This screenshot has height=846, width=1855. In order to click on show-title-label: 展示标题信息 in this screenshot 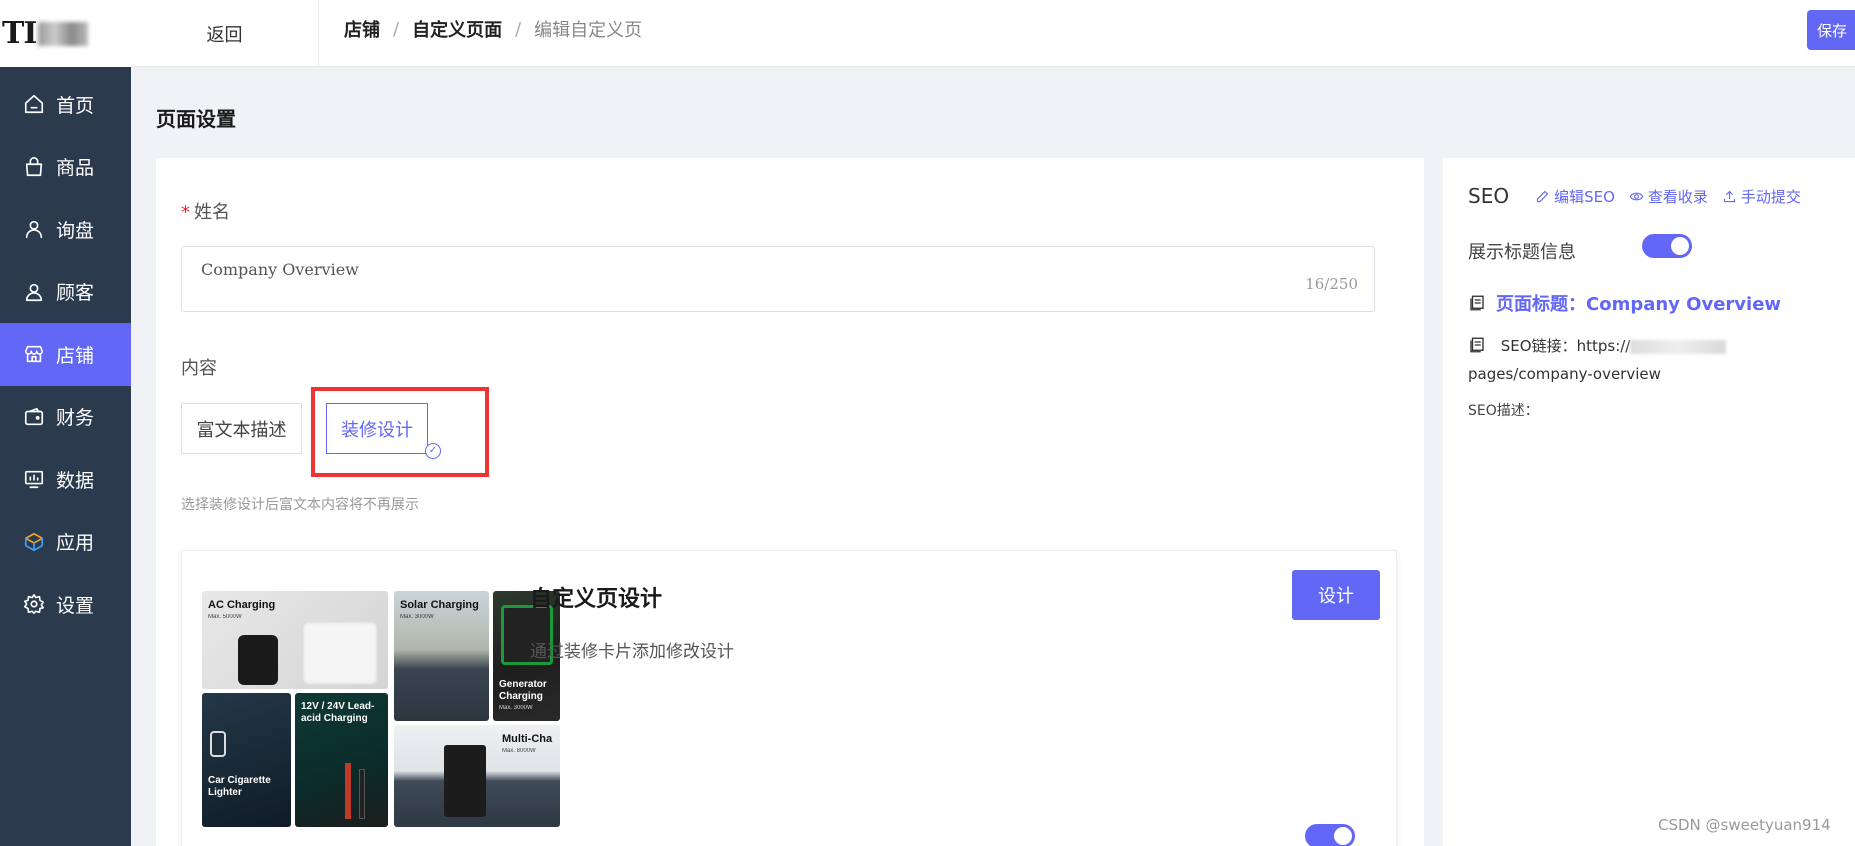, I will do `click(1522, 252)`.